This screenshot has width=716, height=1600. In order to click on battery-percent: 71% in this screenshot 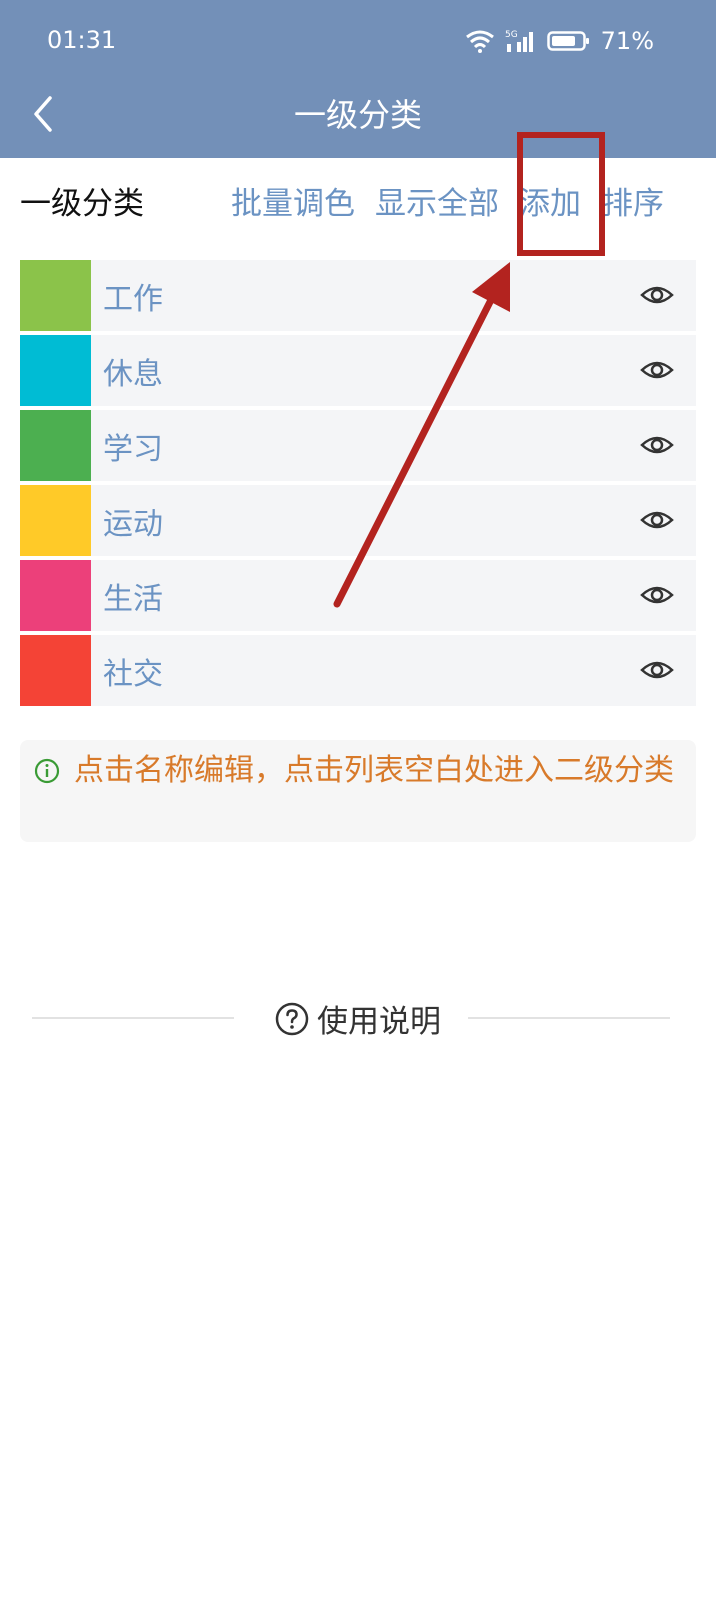, I will do `click(627, 41)`.